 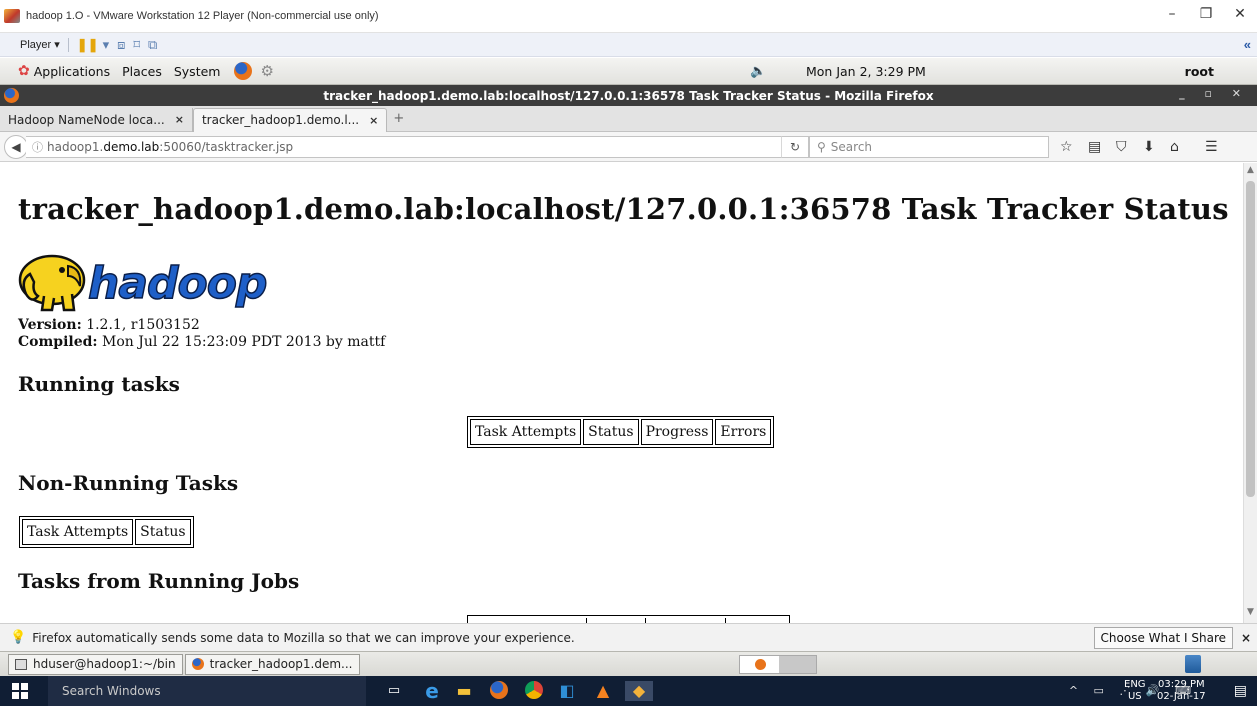 What do you see at coordinates (21, 664) in the screenshot?
I see `terminal-icon` at bounding box center [21, 664].